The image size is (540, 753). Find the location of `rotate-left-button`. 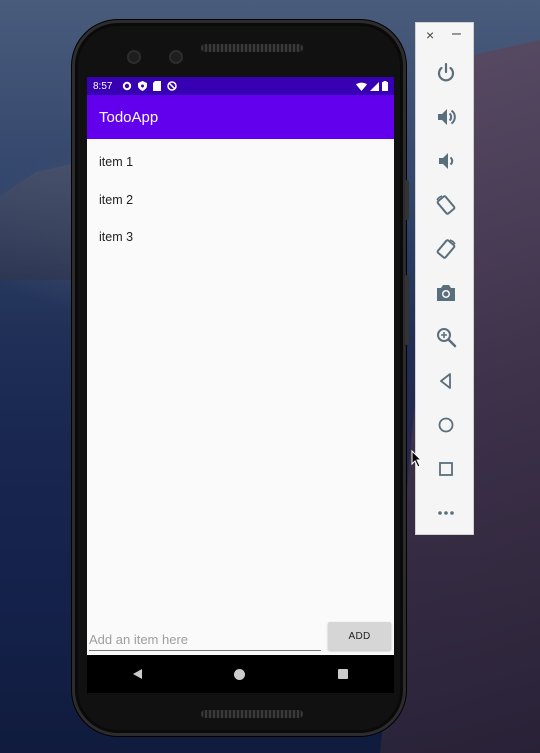

rotate-left-button is located at coordinates (445, 205).